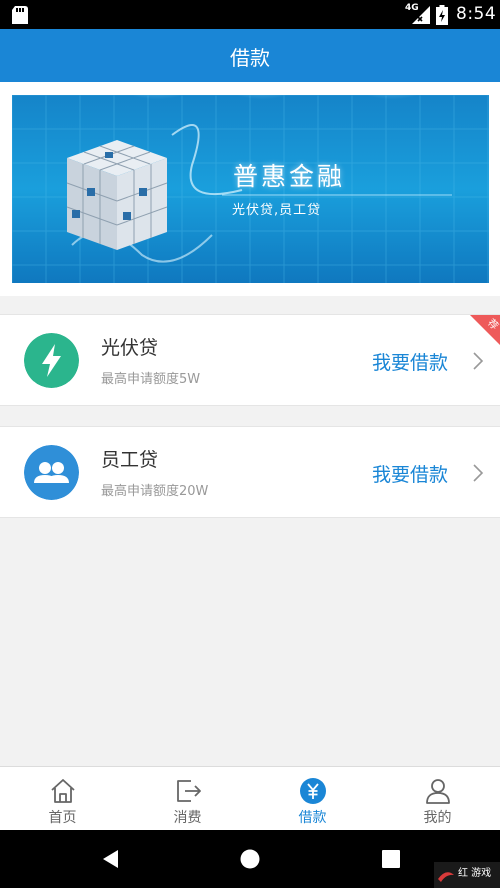 The width and height of the screenshot is (500, 888). Describe the element at coordinates (391, 859) in the screenshot. I see `recents-icon` at that location.